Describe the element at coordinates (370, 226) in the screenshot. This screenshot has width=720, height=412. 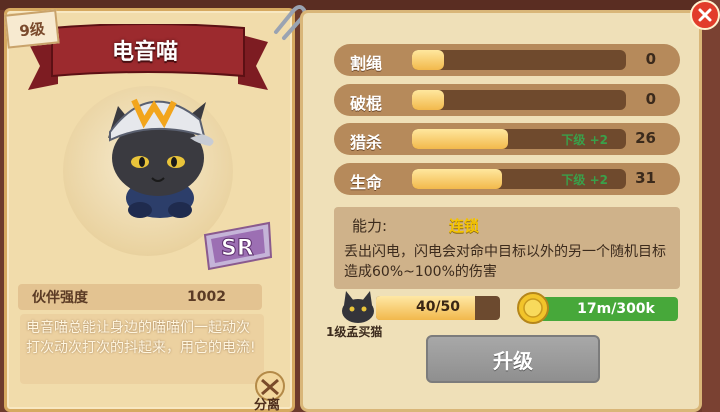
I see `ability-label: 能力:` at that location.